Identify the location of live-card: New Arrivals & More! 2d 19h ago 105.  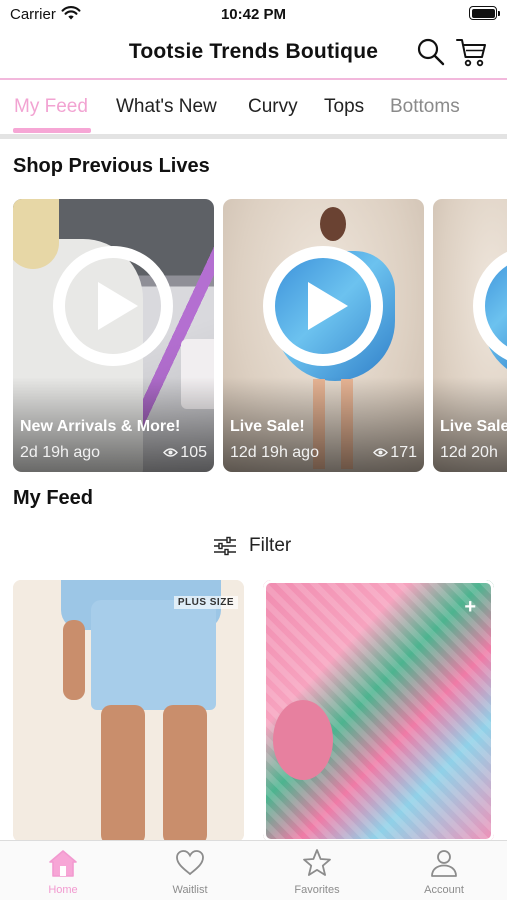
(113, 335).